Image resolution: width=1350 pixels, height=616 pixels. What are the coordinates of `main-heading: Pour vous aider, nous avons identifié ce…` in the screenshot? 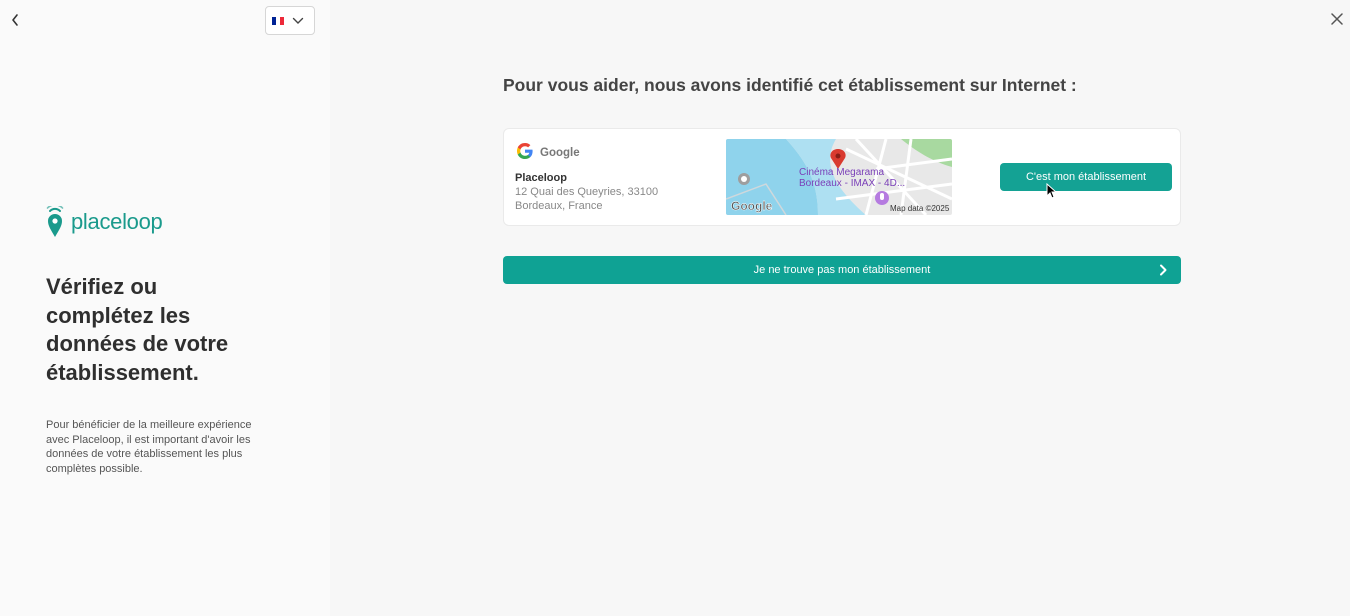 It's located at (790, 85).